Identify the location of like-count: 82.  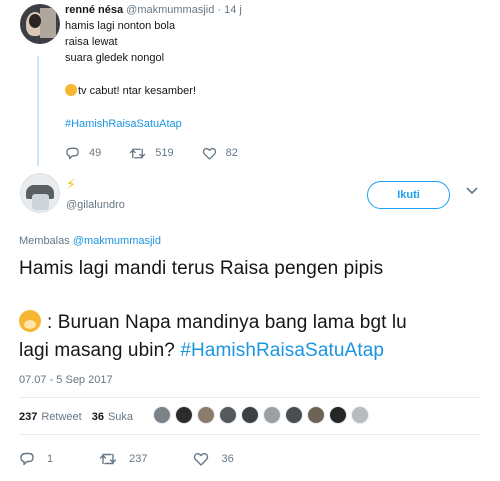
(231, 153).